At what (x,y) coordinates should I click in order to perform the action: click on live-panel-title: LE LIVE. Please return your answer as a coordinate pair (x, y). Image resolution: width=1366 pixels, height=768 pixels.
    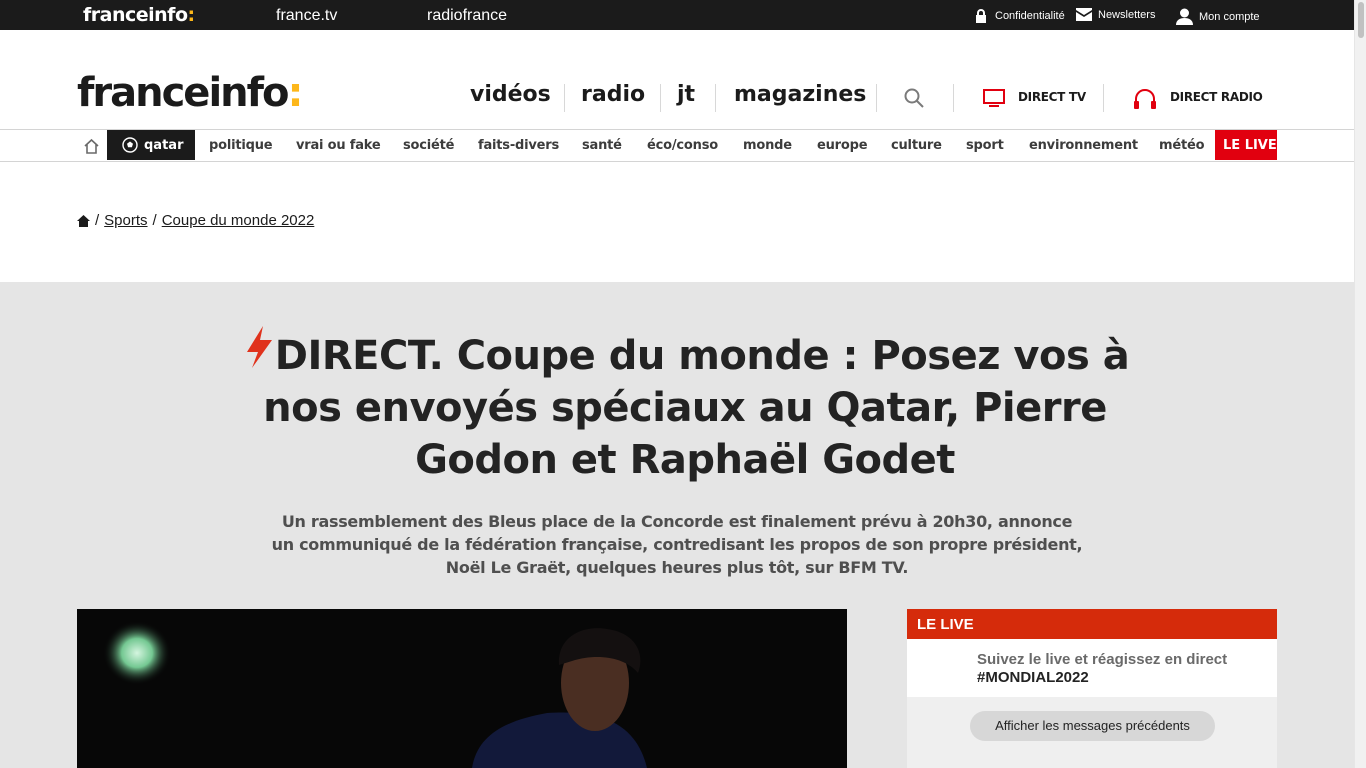
    Looking at the image, I should click on (1092, 624).